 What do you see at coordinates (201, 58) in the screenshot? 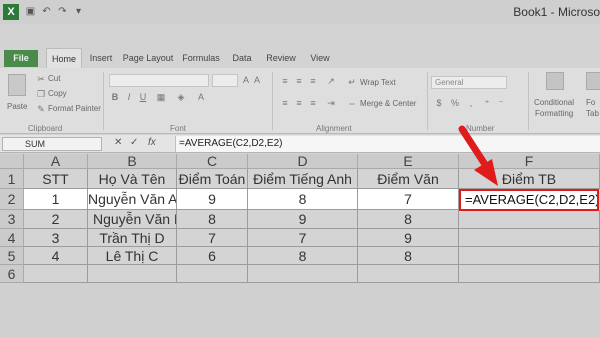
I see `tab-formulas: Formulas` at bounding box center [201, 58].